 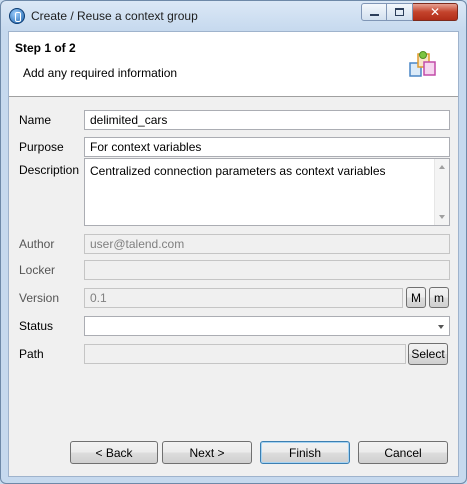 What do you see at coordinates (39, 298) in the screenshot?
I see `version-label: Version` at bounding box center [39, 298].